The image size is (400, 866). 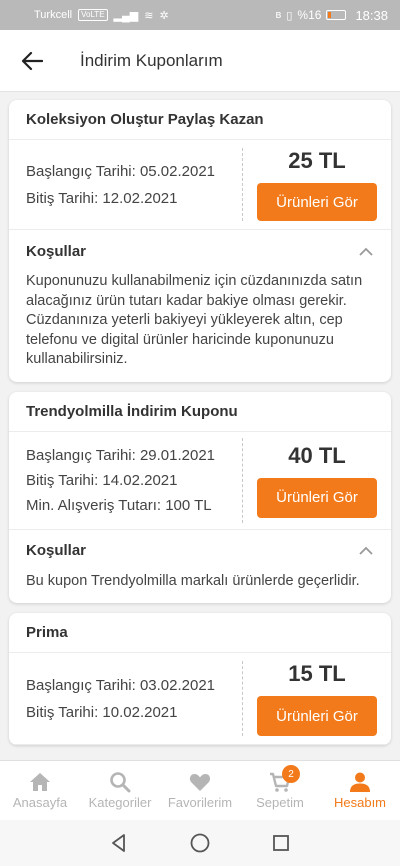 I want to click on coupon-amount: 15 TL, so click(x=317, y=673).